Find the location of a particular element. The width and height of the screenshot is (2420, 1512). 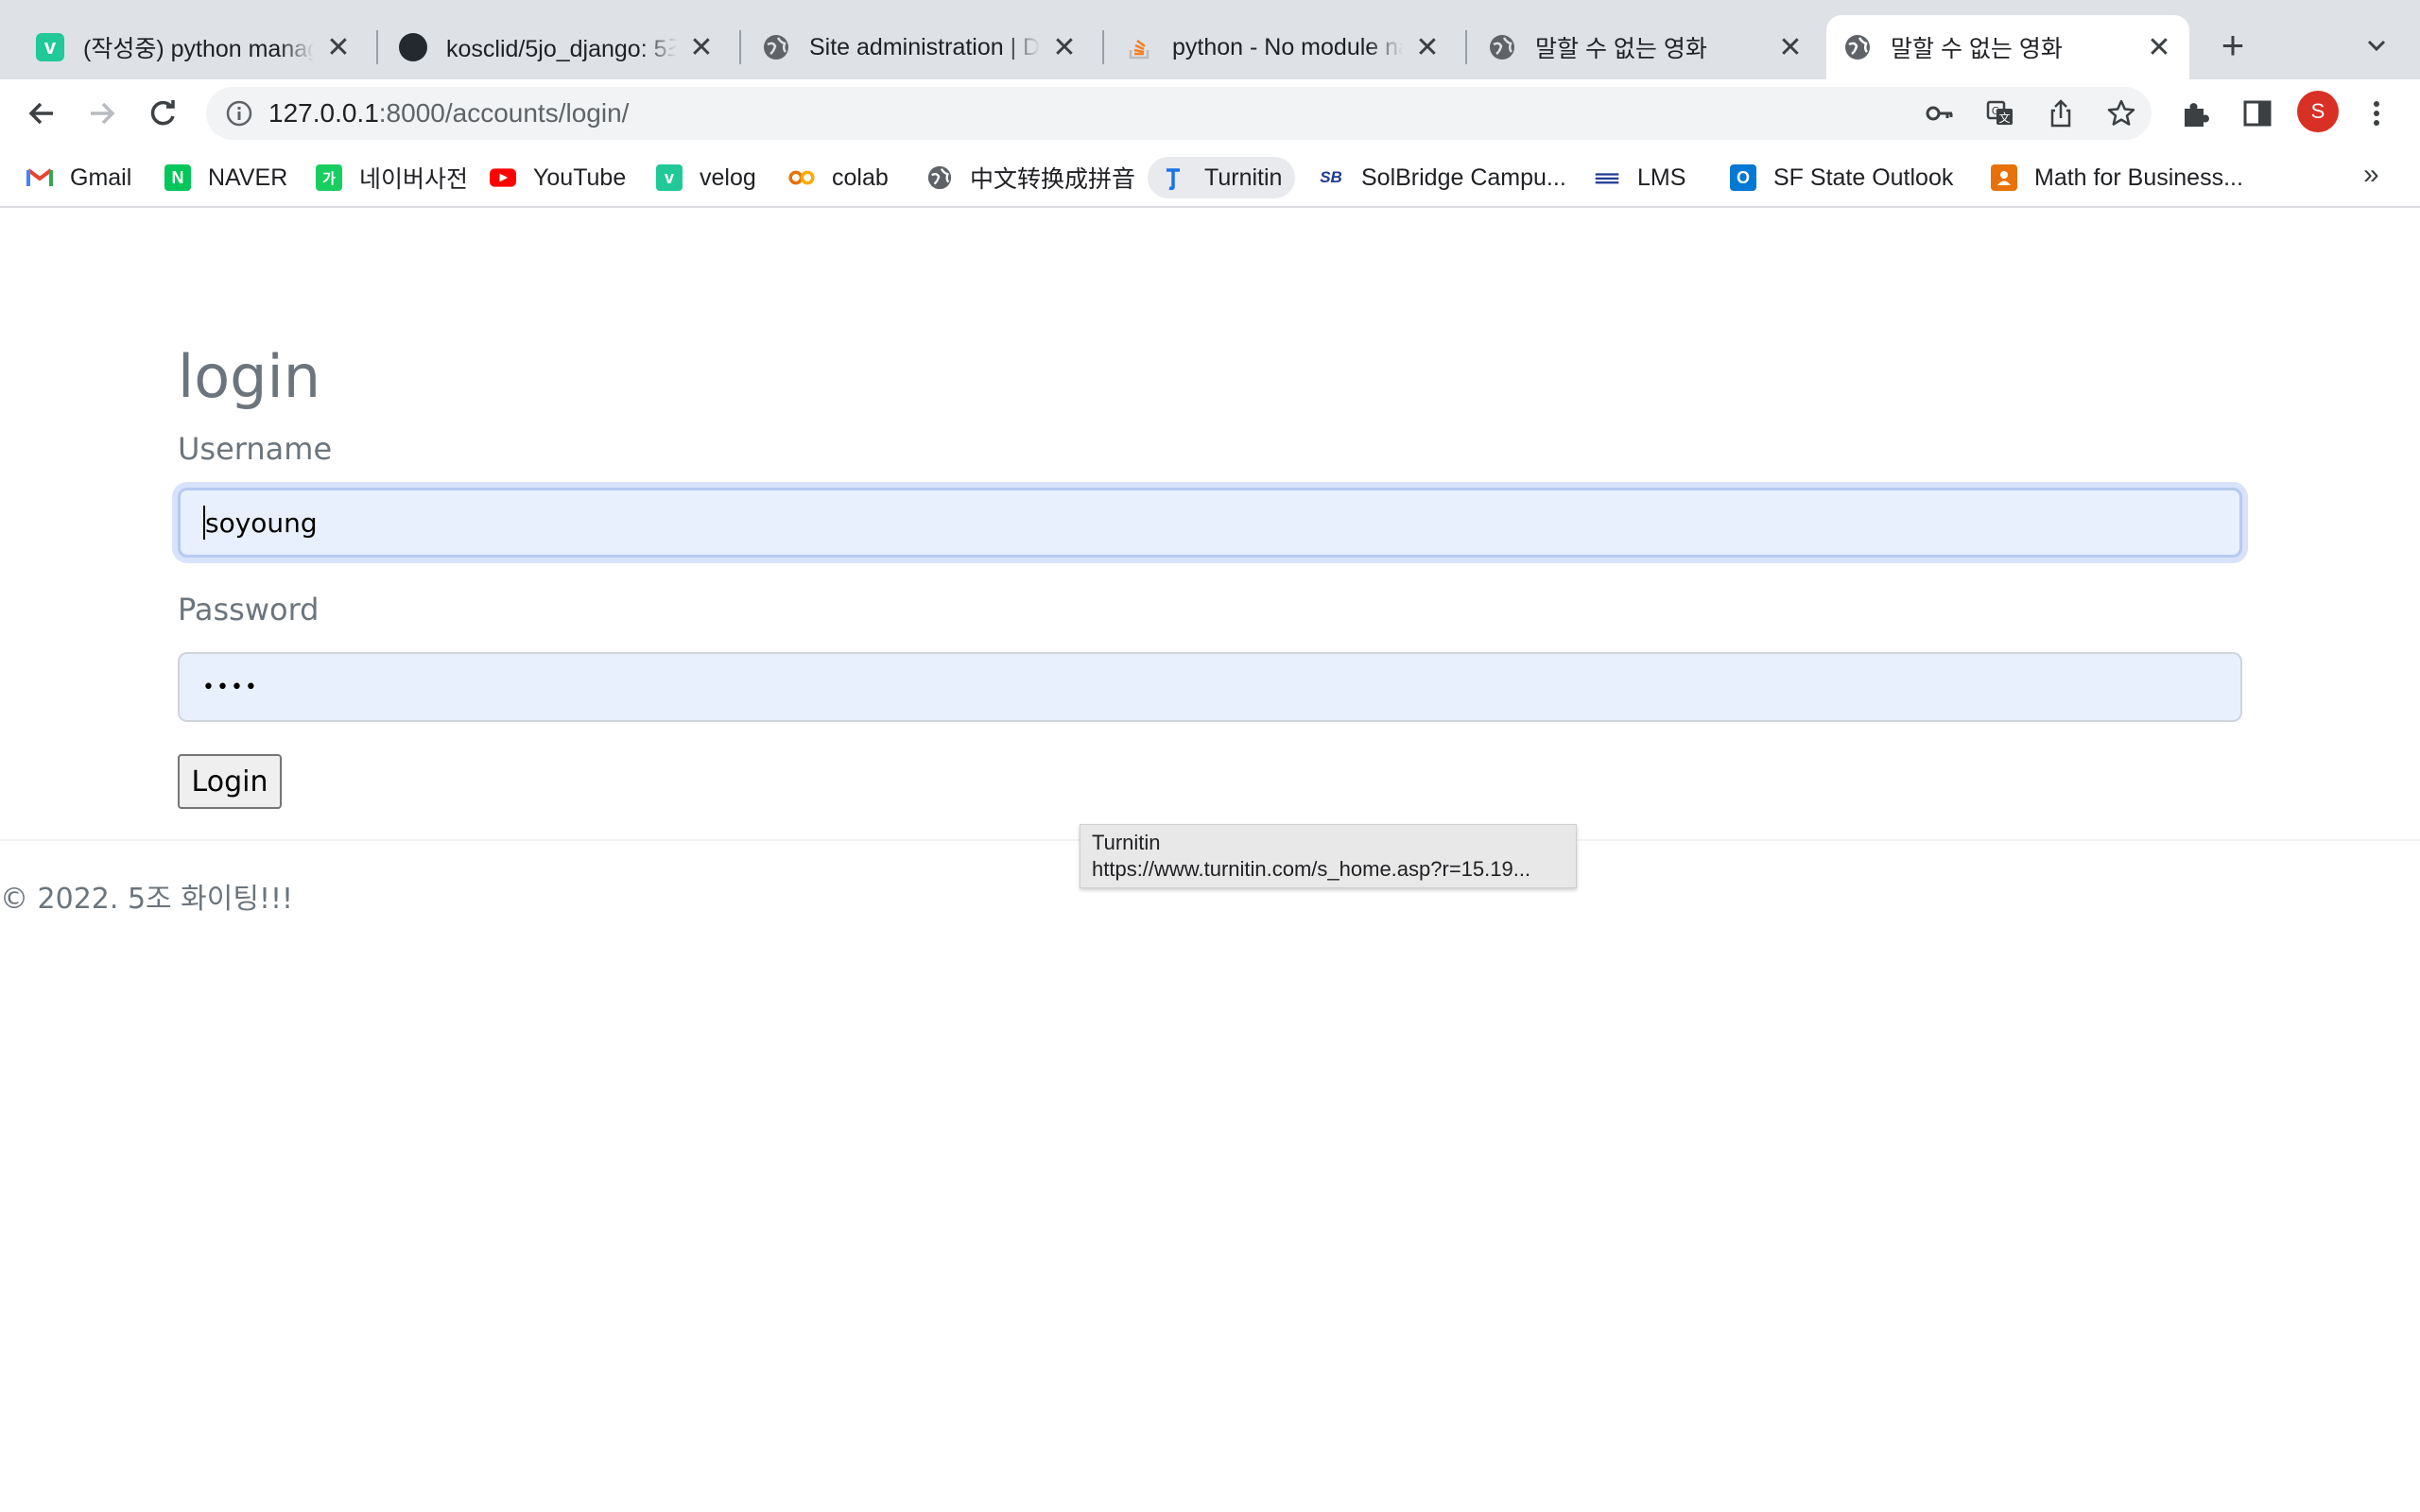

browser-toolbar: 127.0.0.1:8000/accounts/login/ 文G is located at coordinates (1210, 113).